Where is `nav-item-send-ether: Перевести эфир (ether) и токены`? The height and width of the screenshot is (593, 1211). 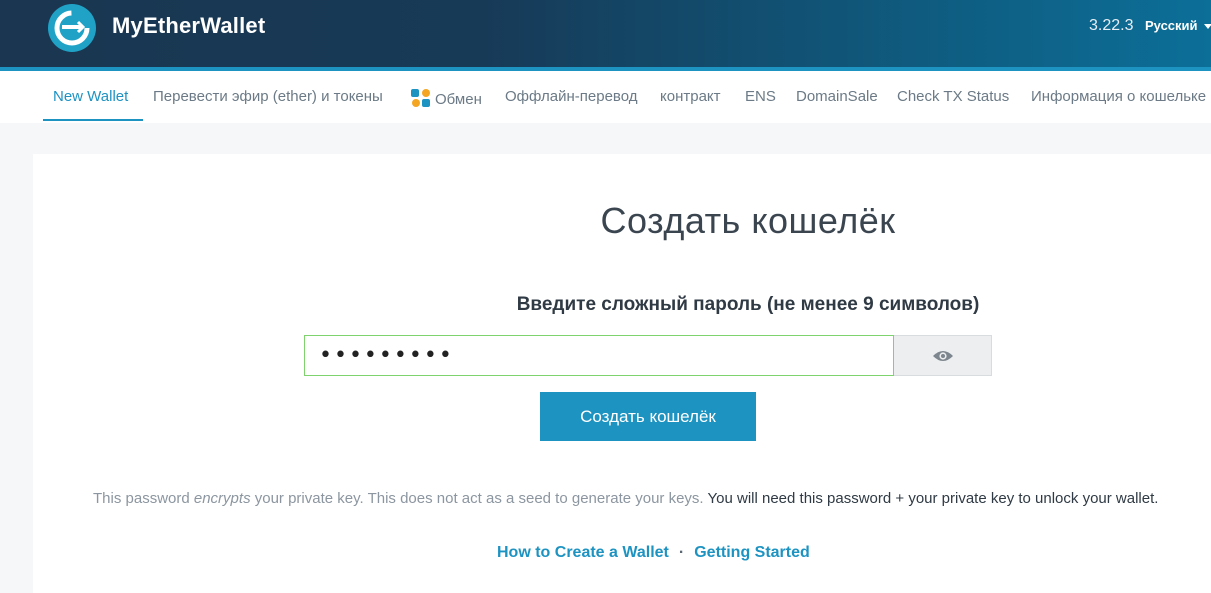 nav-item-send-ether: Перевести эфир (ether) и токены is located at coordinates (268, 96).